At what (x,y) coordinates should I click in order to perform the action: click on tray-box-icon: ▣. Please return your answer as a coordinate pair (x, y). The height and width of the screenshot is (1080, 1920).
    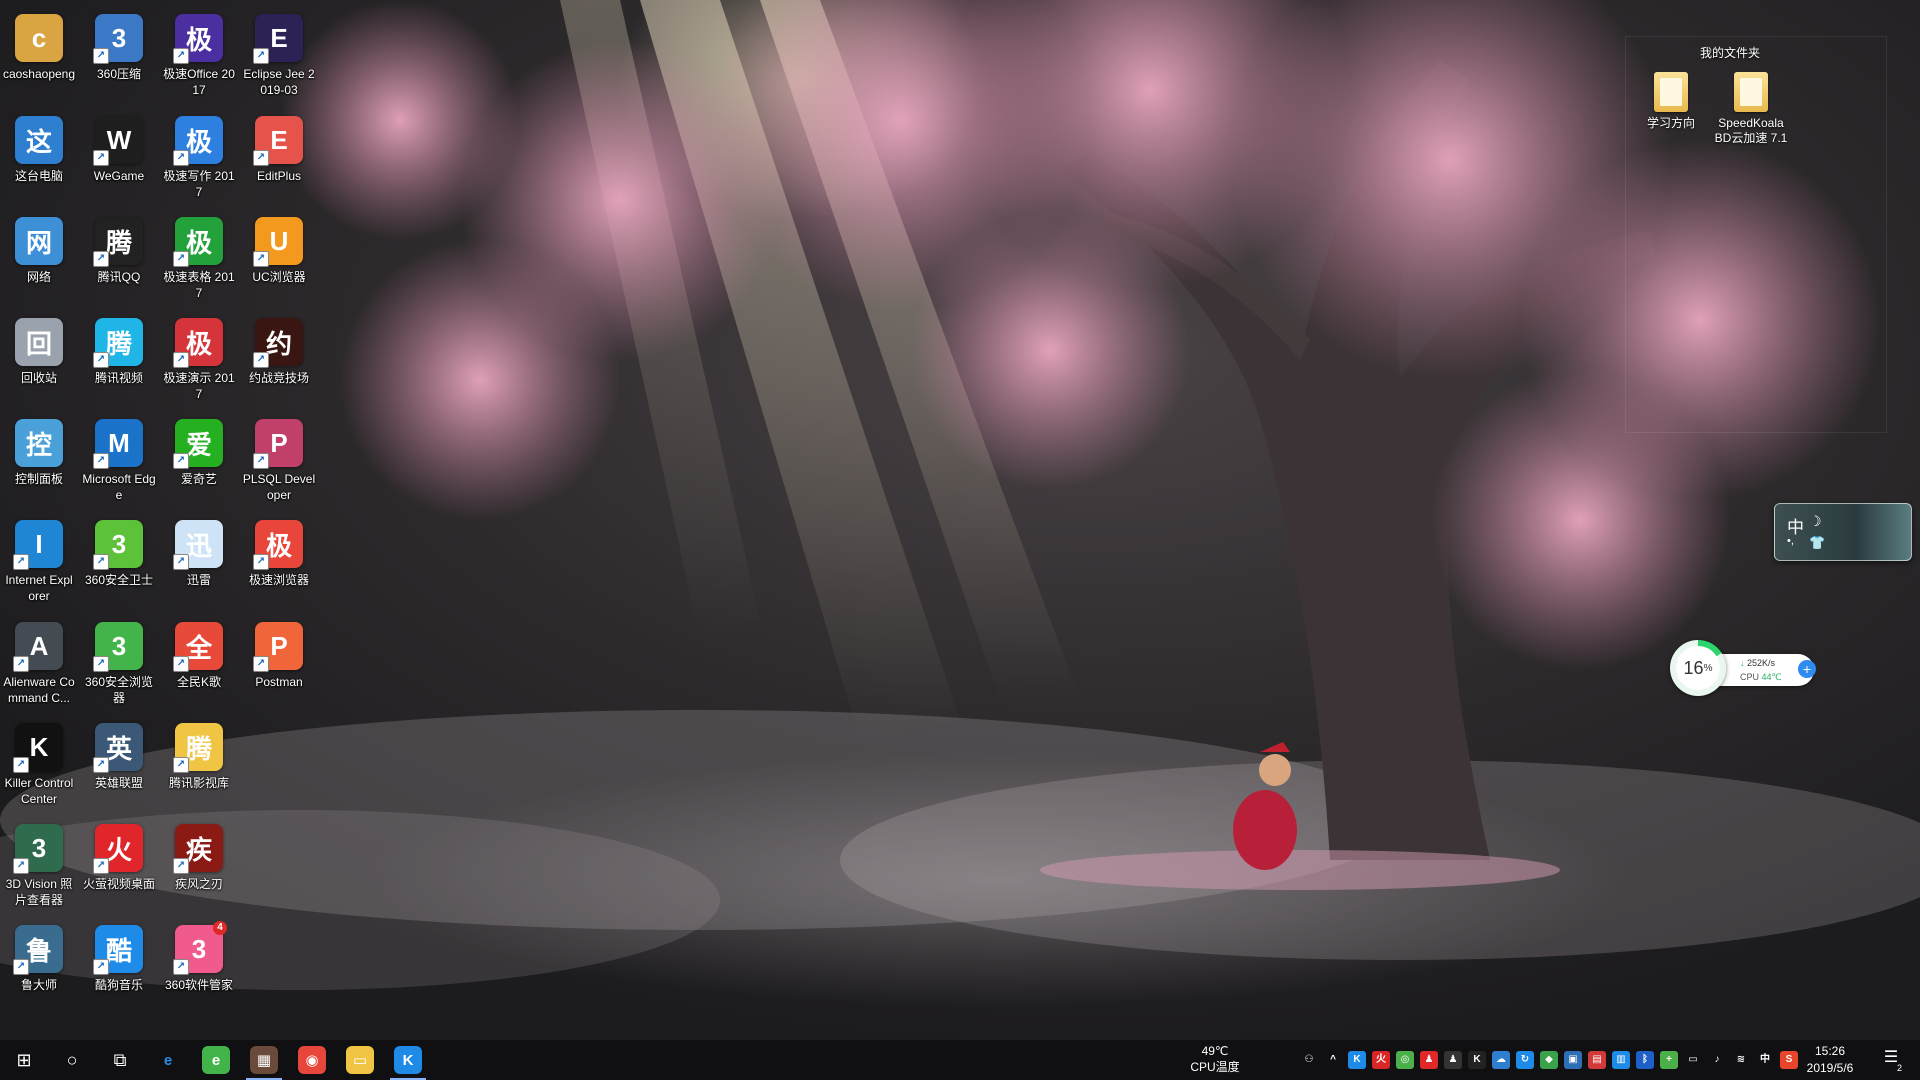
    Looking at the image, I should click on (1573, 1060).